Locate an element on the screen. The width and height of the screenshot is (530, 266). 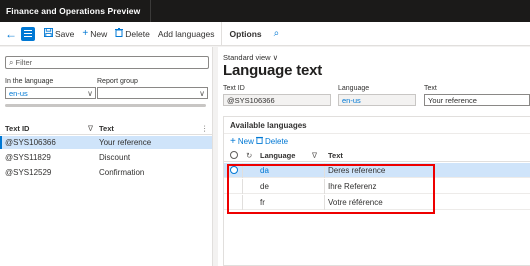
text-id-value: @SYS106366 is located at coordinates (251, 100).